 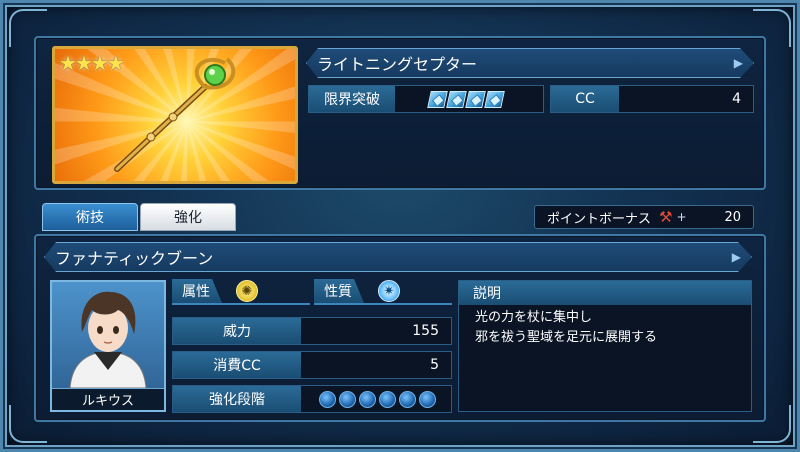 I want to click on power-label: 威力, so click(x=237, y=331).